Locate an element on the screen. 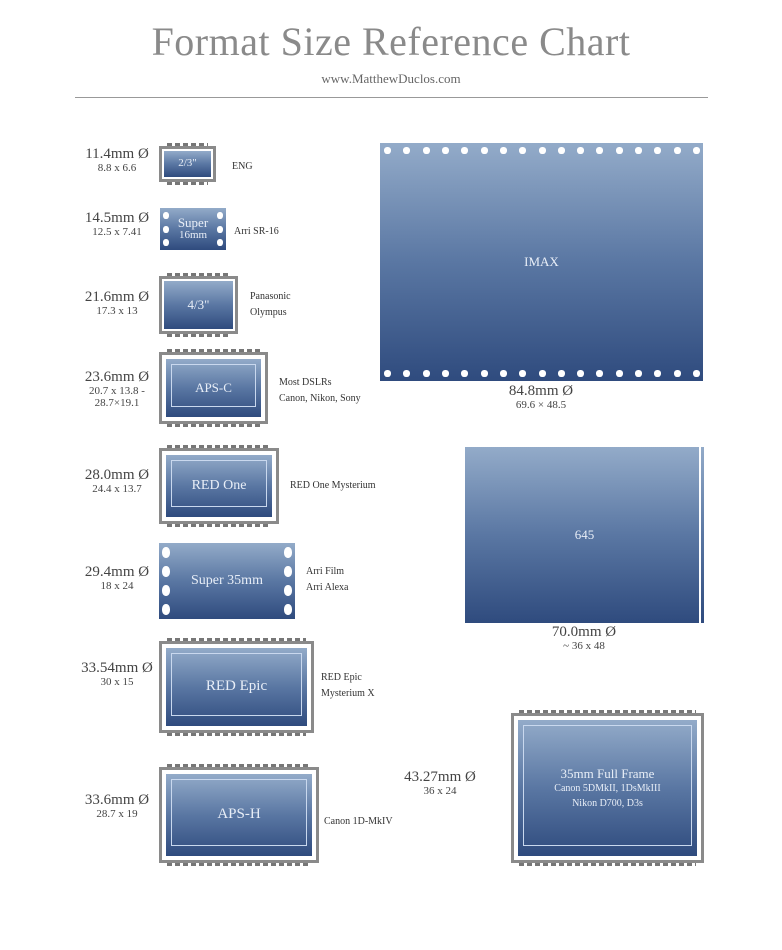 This screenshot has height=950, width=782. divider is located at coordinates (391, 97).